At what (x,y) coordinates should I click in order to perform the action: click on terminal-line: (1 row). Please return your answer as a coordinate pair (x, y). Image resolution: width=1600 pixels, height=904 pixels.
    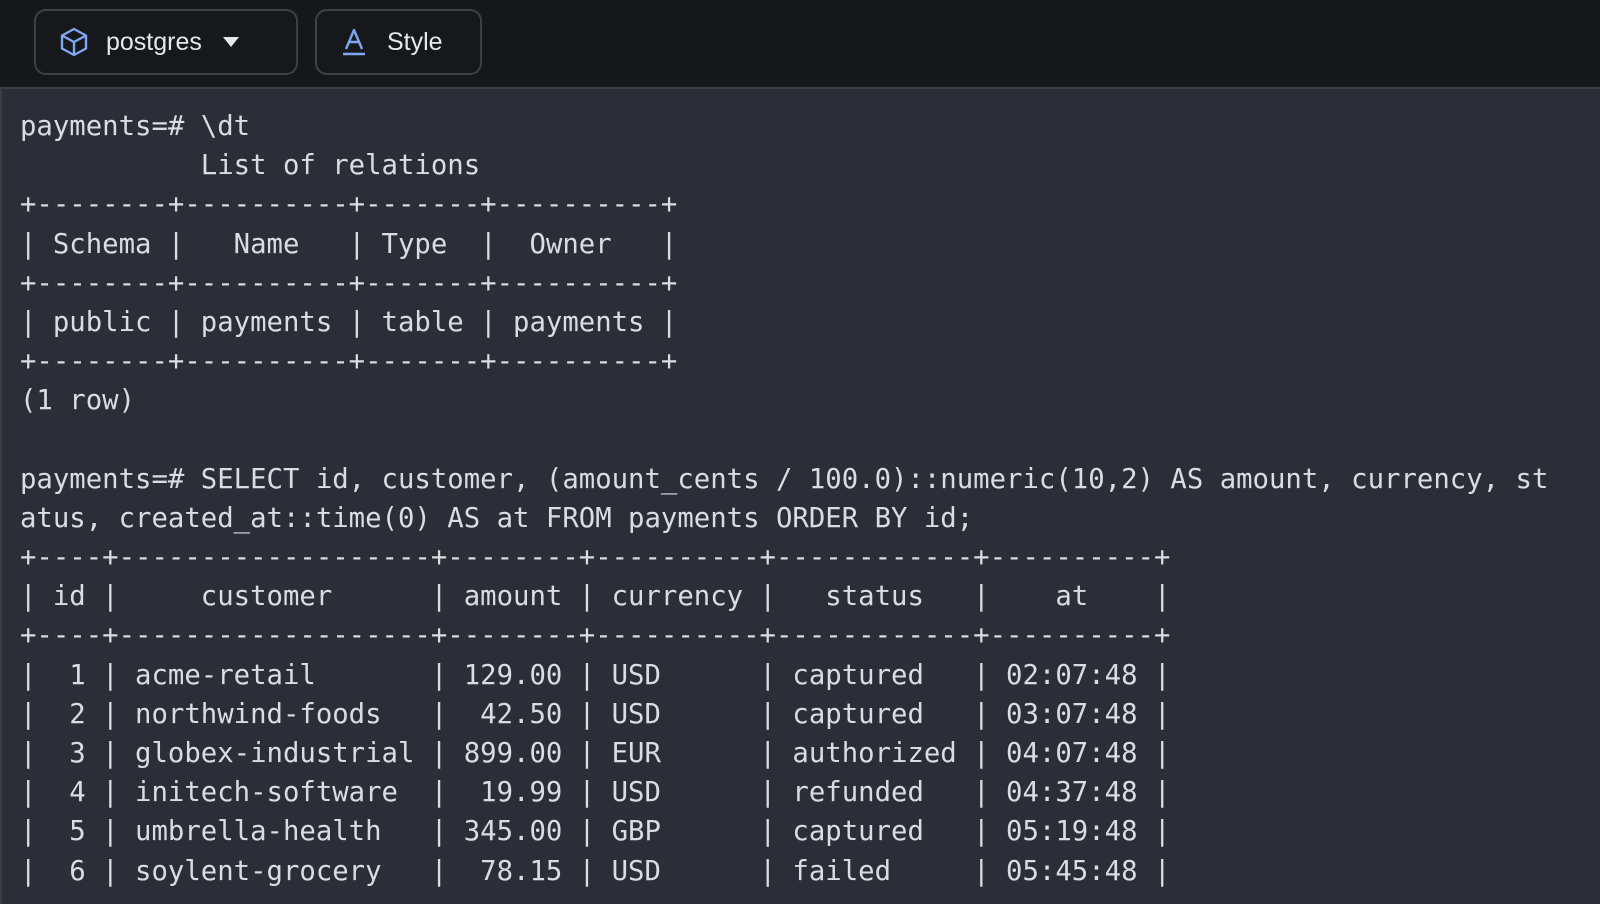
    Looking at the image, I should click on (78, 401).